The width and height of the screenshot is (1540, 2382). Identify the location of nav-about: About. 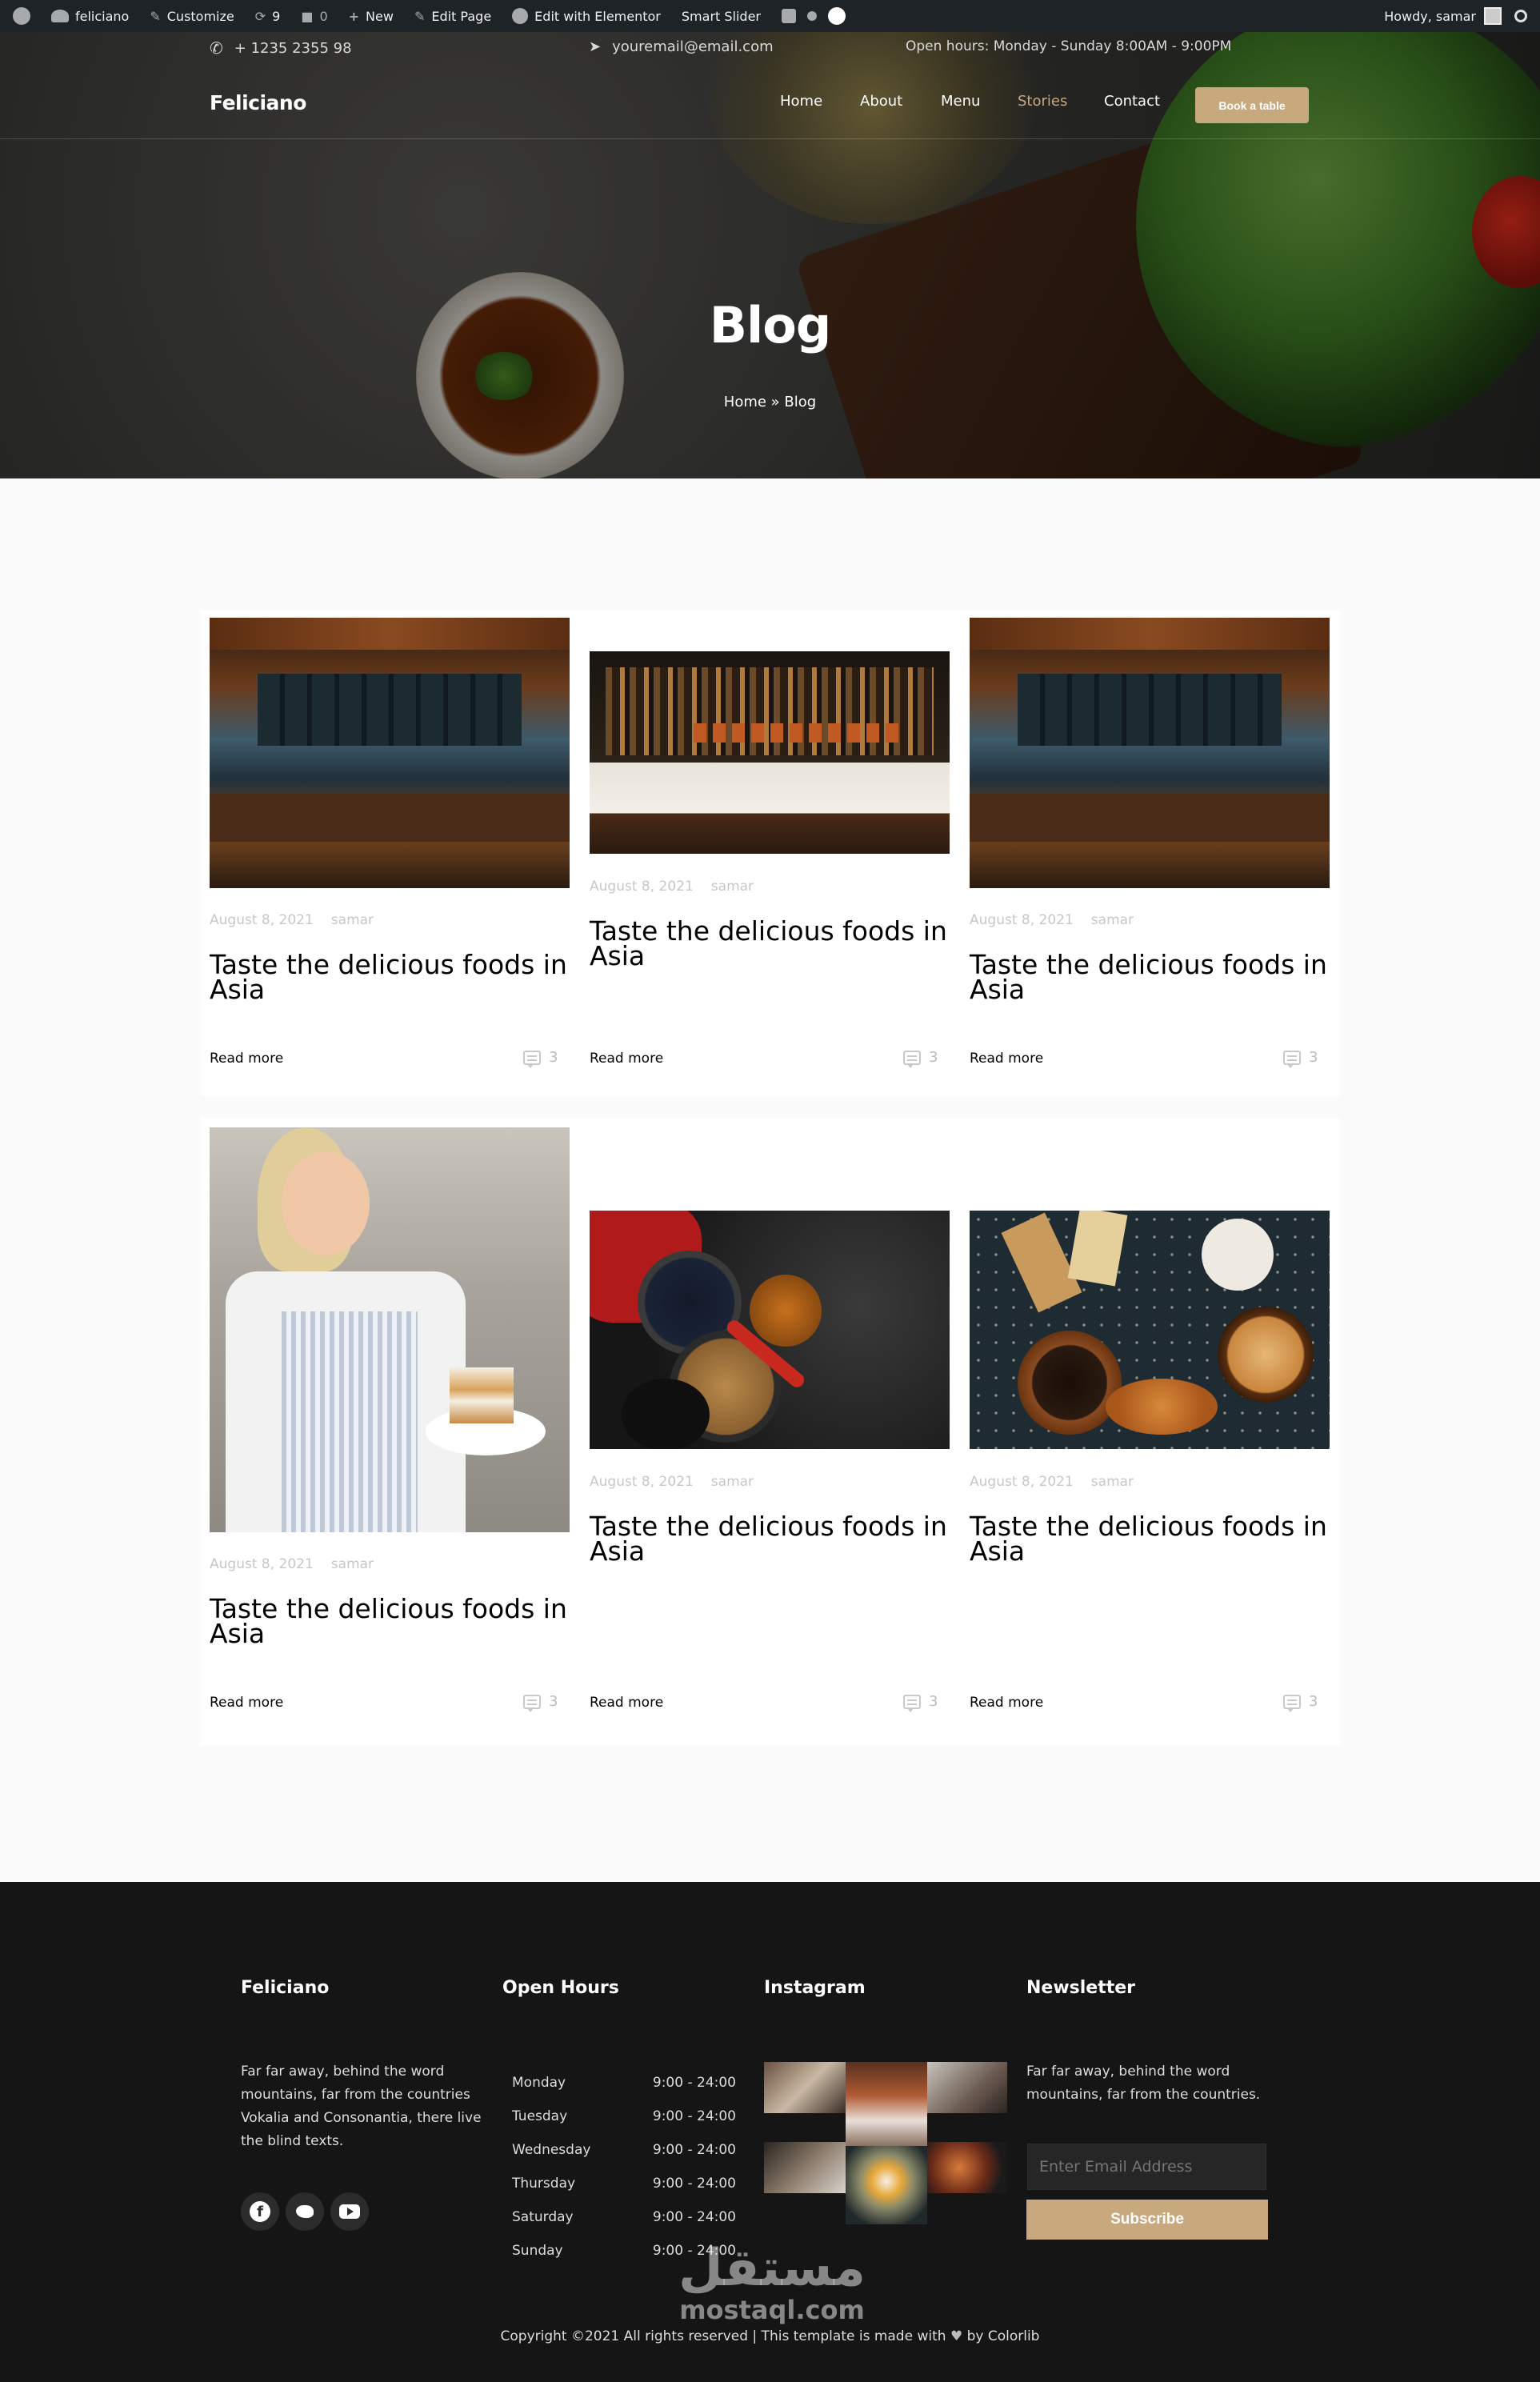
(881, 101).